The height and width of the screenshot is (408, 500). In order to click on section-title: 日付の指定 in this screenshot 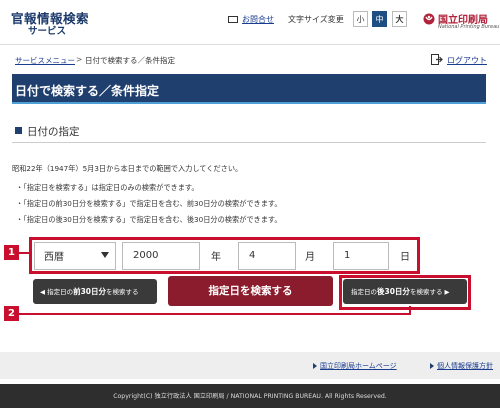, I will do `click(53, 132)`.